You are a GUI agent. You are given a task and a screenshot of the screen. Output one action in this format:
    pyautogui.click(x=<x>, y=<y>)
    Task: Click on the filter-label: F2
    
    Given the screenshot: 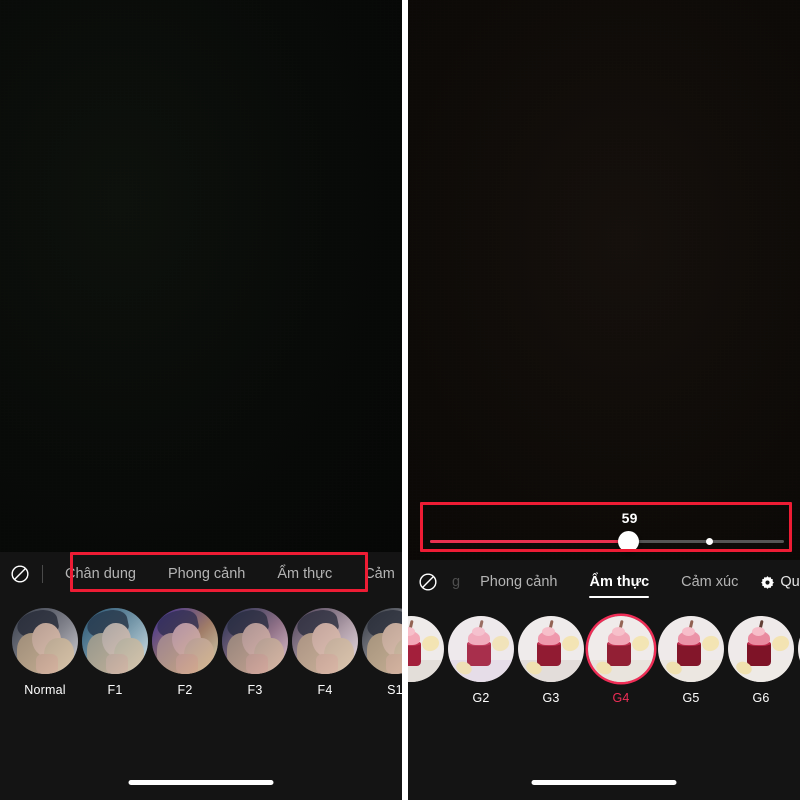 What is the action you would take?
    pyautogui.click(x=185, y=690)
    